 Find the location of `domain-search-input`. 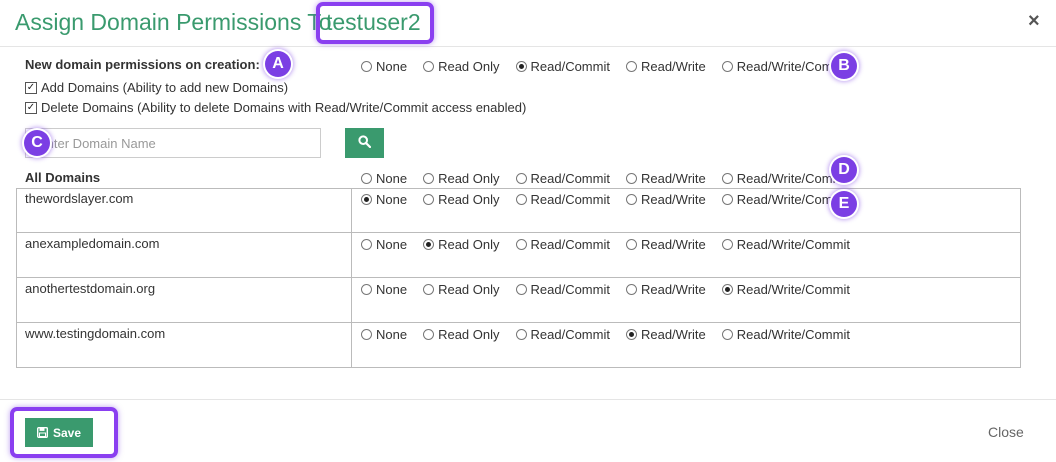

domain-search-input is located at coordinates (173, 143).